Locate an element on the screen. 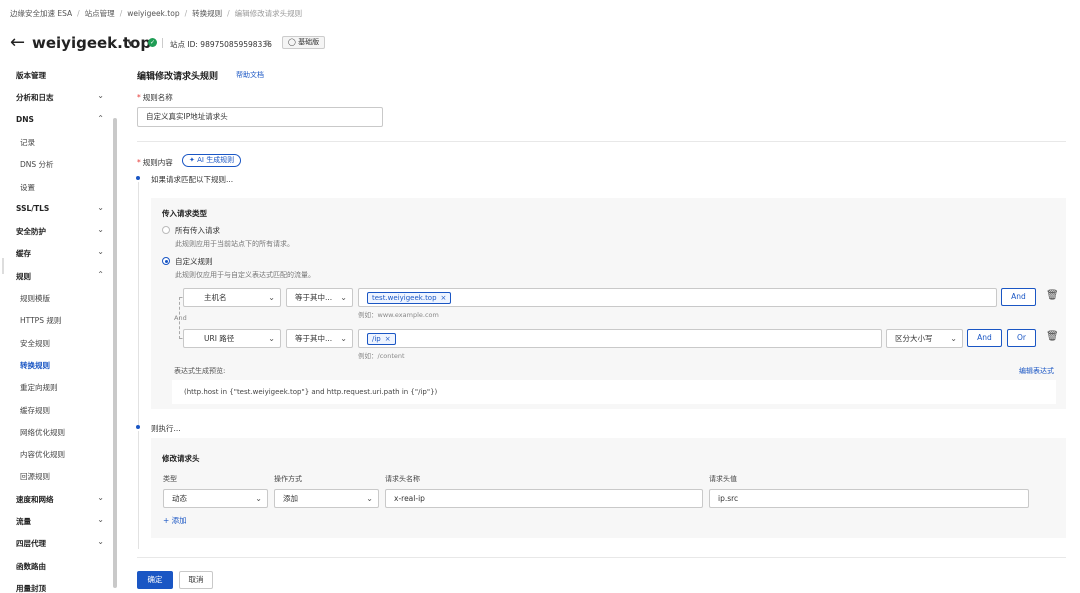  breadcrumb-item: 站点管理 is located at coordinates (100, 13).